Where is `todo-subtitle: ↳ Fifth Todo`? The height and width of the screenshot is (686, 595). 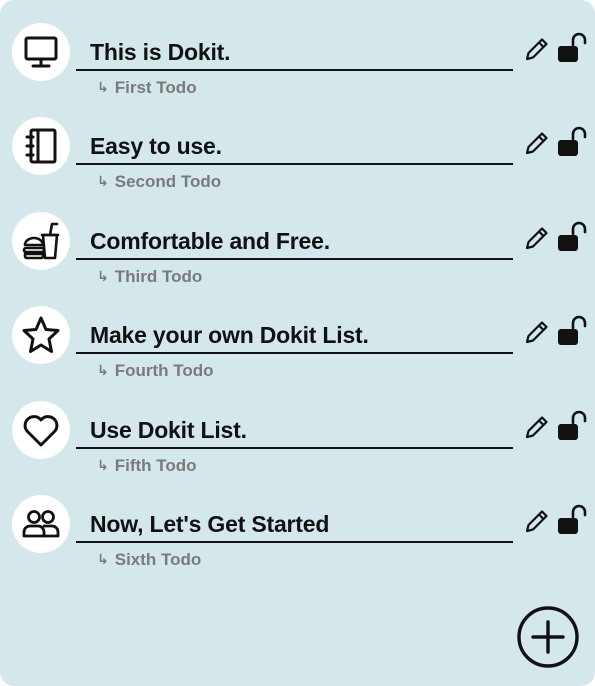 todo-subtitle: ↳ Fifth Todo is located at coordinates (147, 466).